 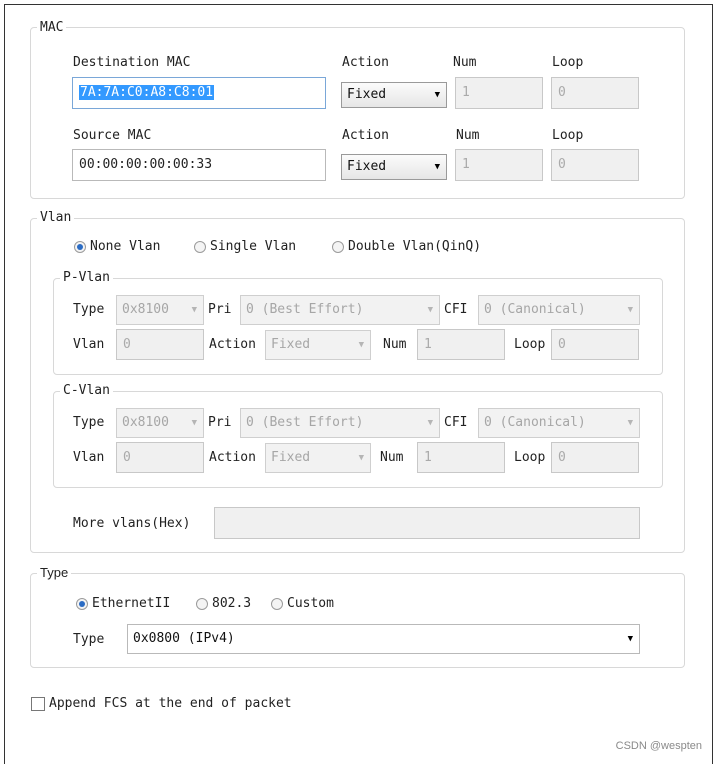 I want to click on ethernet2-radio, so click(x=82, y=604).